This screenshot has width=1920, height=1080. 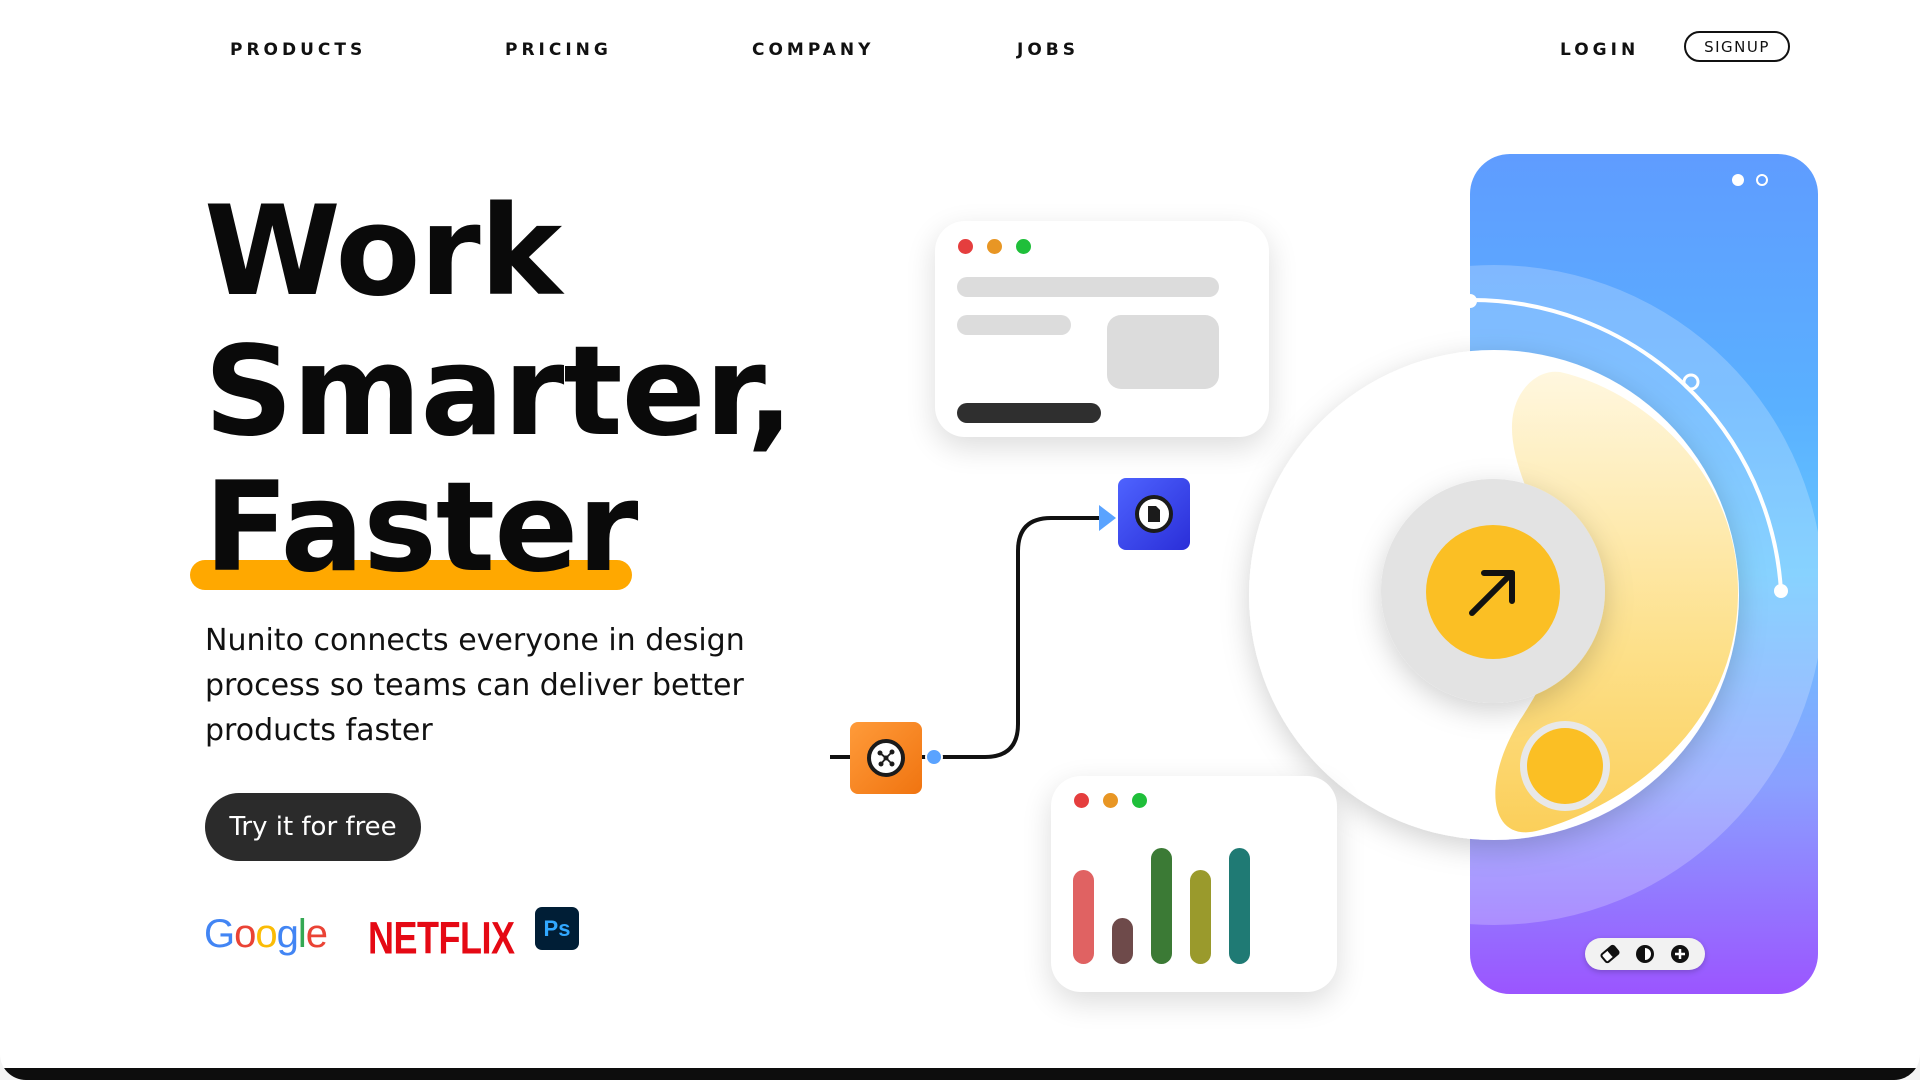 What do you see at coordinates (1014, 325) in the screenshot?
I see `skeleton-line-short` at bounding box center [1014, 325].